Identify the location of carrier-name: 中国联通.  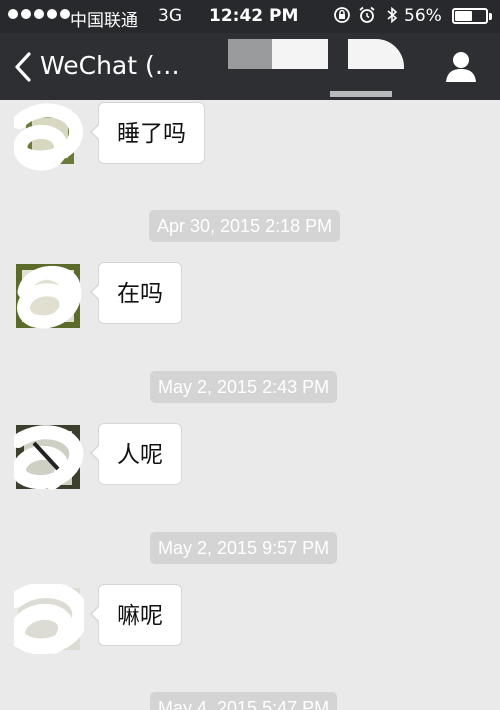
(104, 21).